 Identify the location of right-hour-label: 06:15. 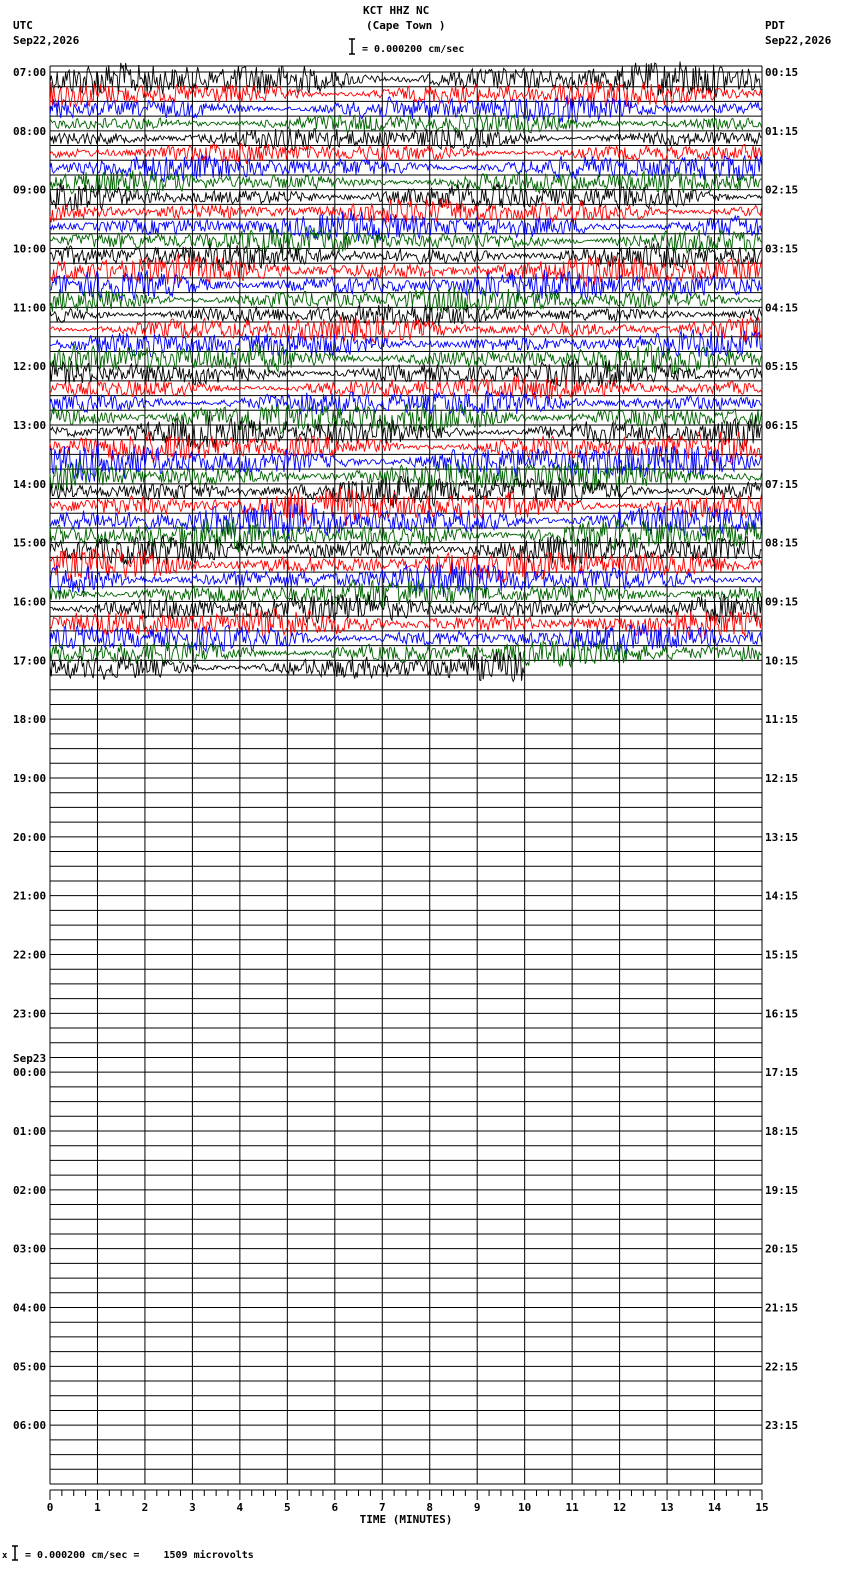
(781, 425).